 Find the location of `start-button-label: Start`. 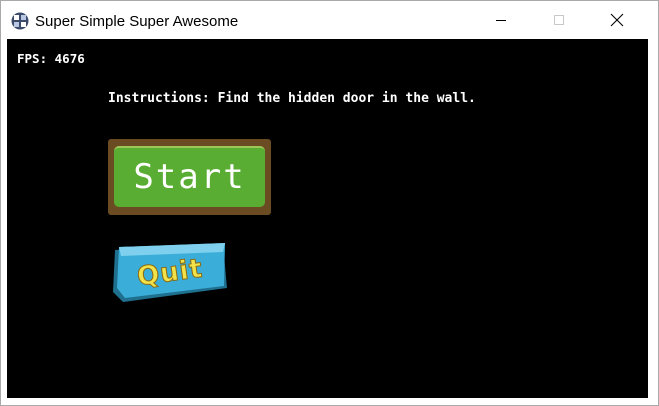

start-button-label: Start is located at coordinates (189, 176).